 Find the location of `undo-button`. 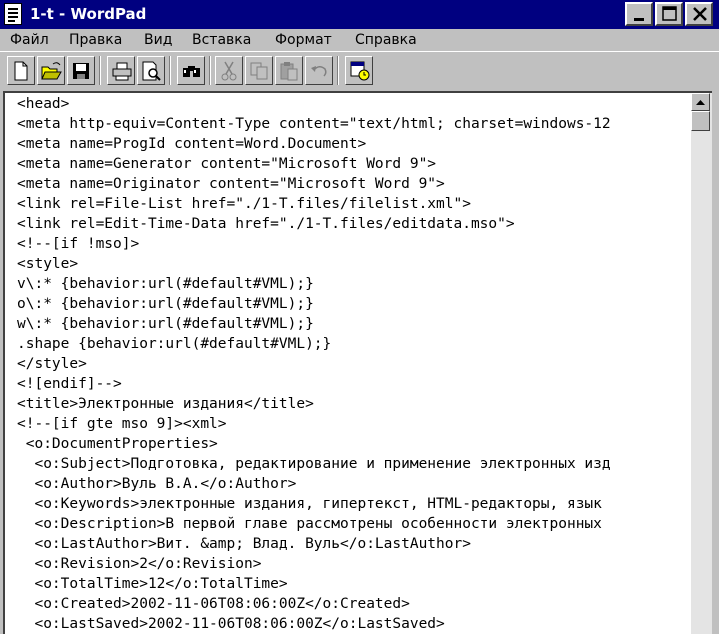

undo-button is located at coordinates (319, 70).